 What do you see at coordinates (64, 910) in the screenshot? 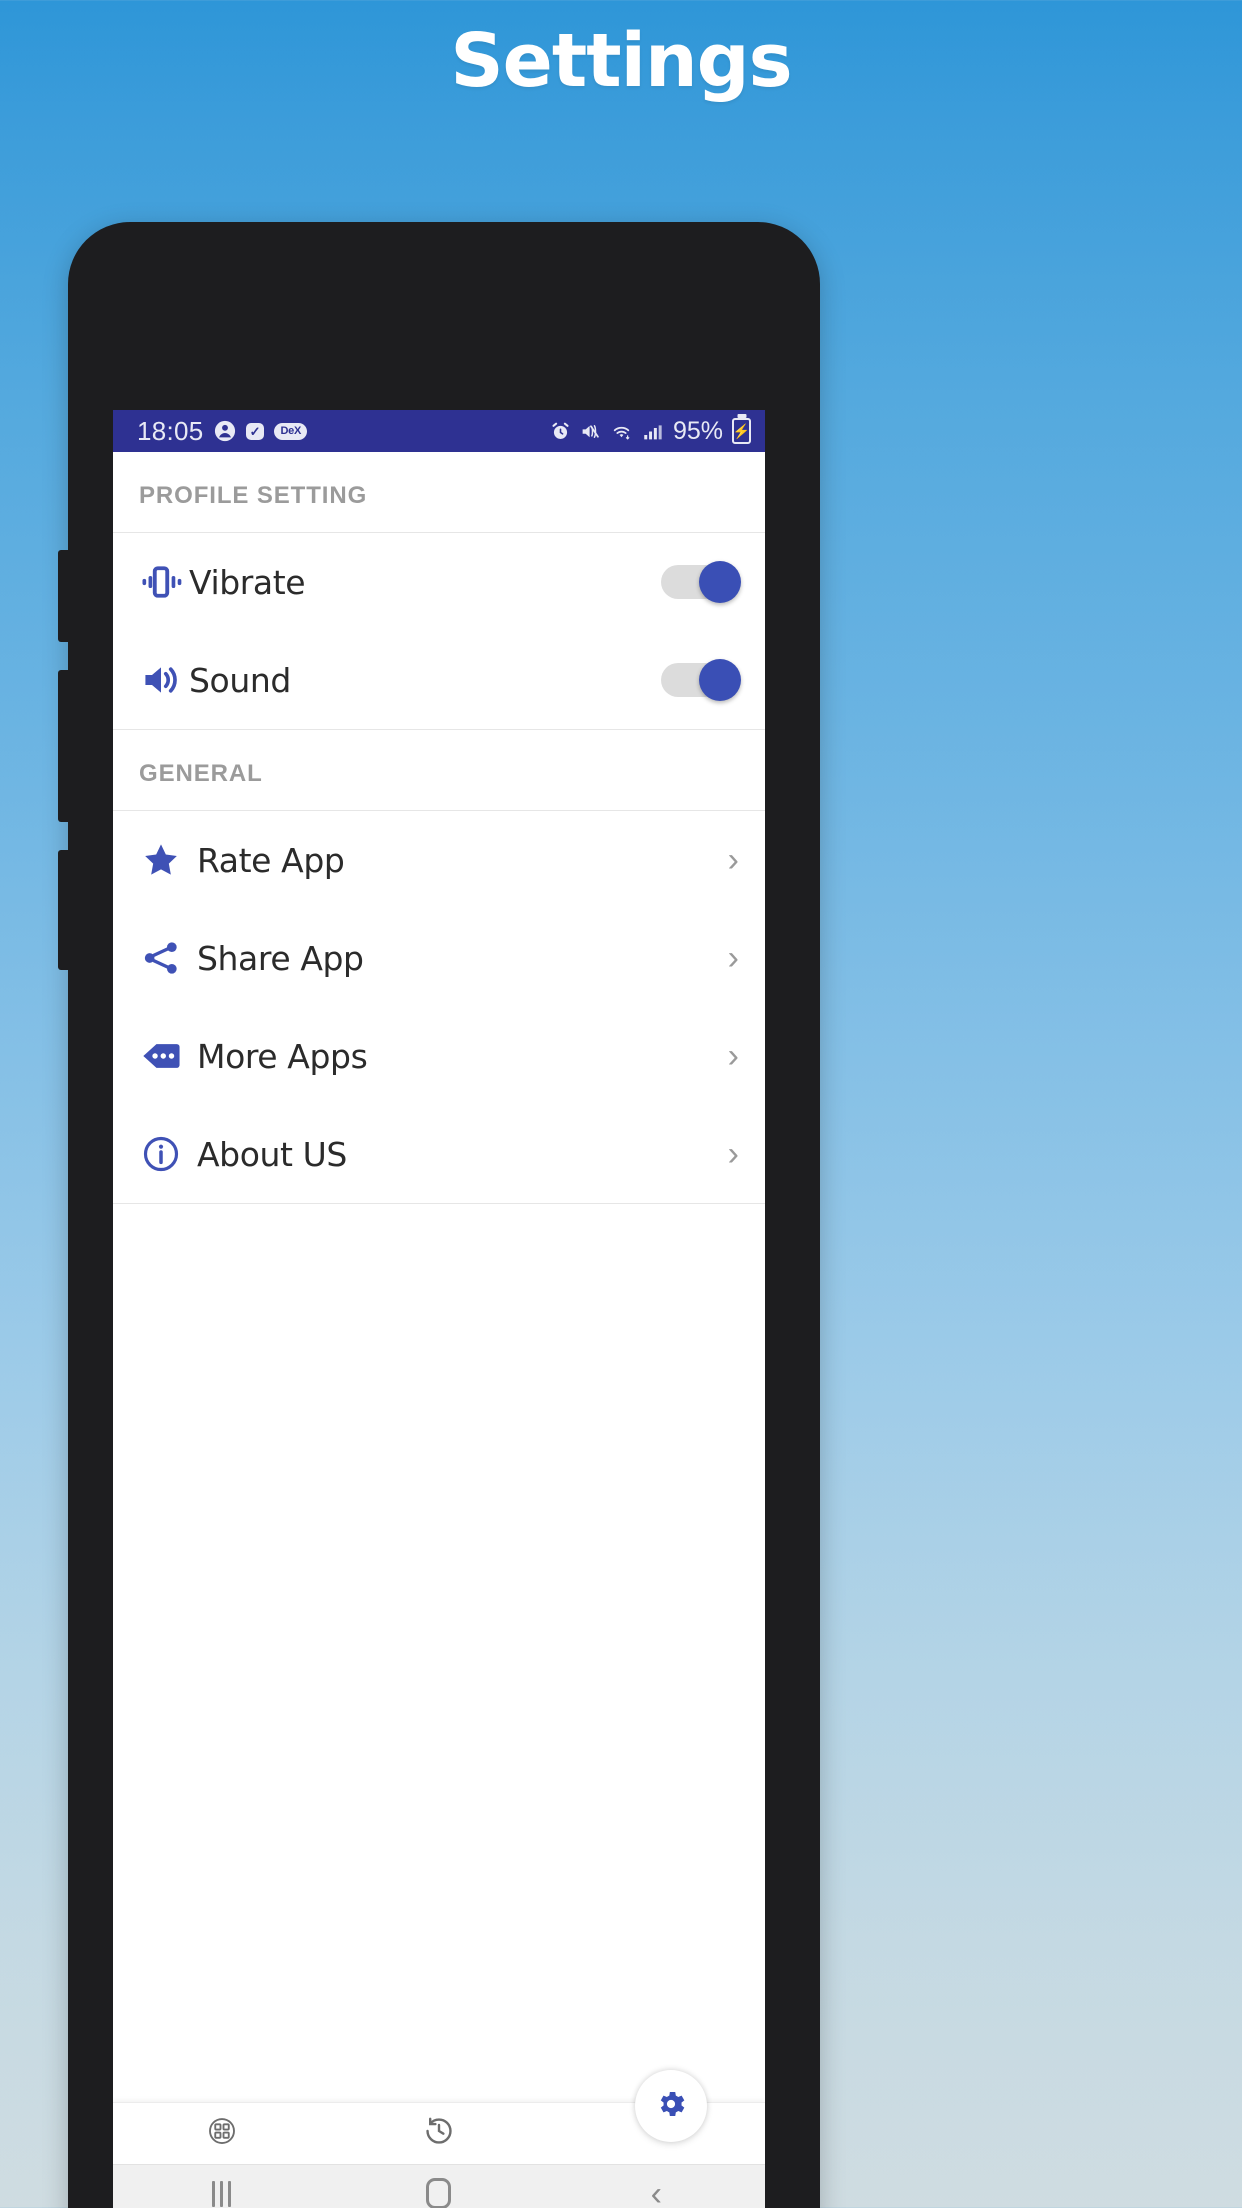
I see `phone-side-button-power` at bounding box center [64, 910].